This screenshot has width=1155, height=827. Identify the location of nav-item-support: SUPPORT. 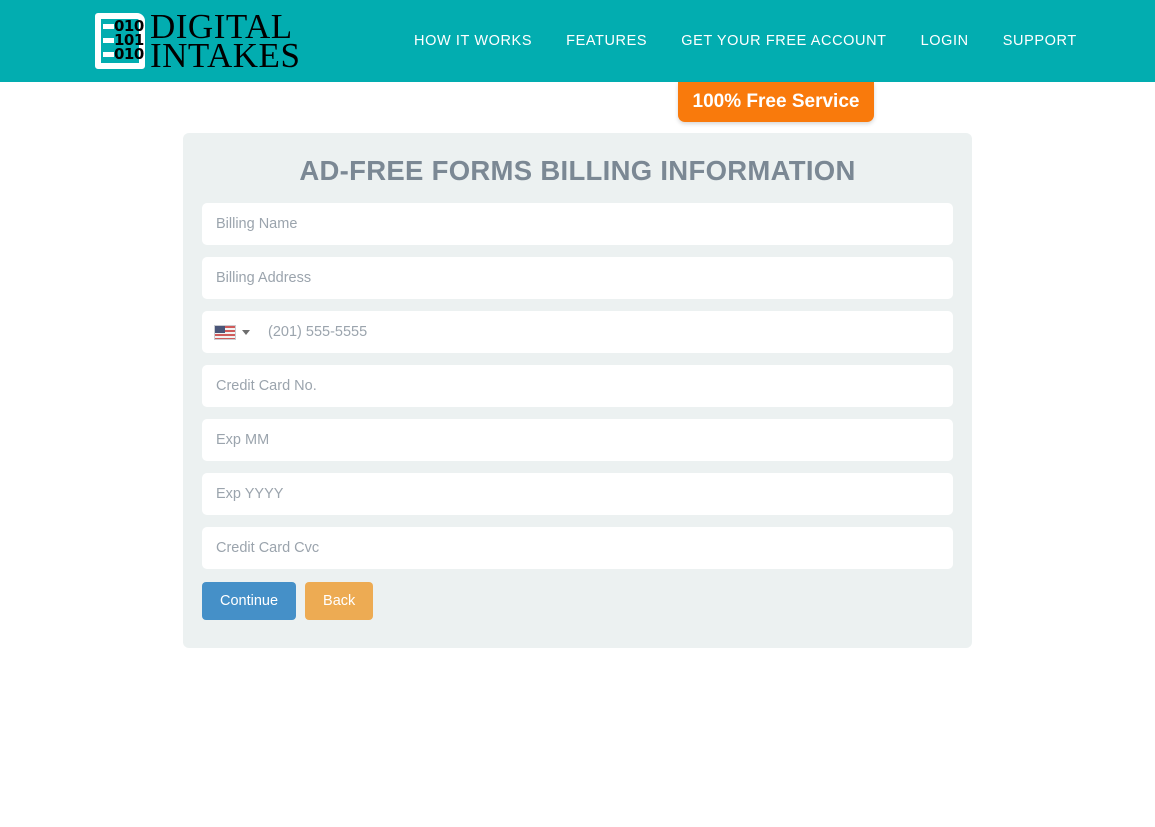
(1040, 41).